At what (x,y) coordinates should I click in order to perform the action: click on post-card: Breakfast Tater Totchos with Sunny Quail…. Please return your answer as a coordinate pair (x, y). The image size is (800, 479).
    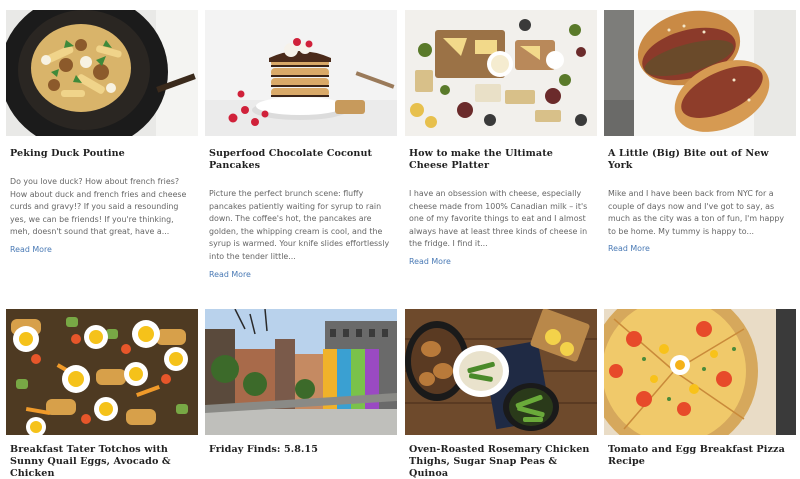
    Looking at the image, I should click on (102, 394).